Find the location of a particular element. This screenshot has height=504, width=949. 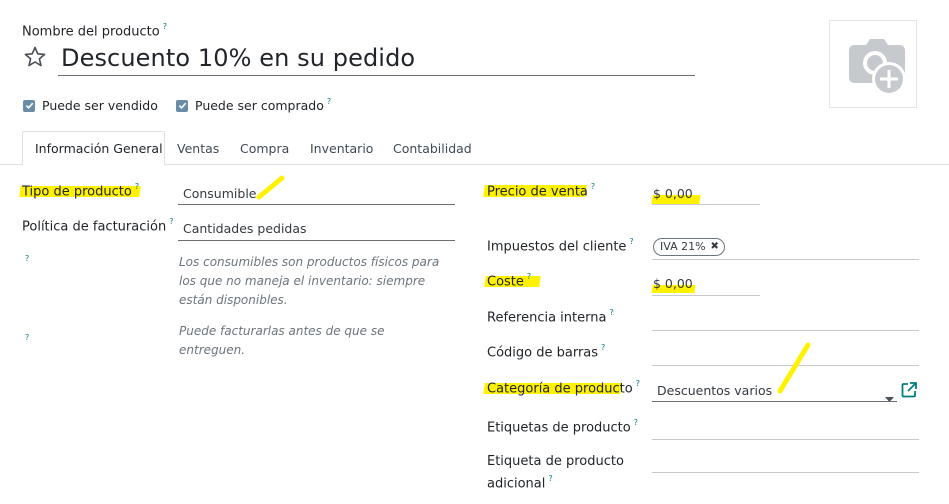

camera-plus-icon is located at coordinates (875, 69).